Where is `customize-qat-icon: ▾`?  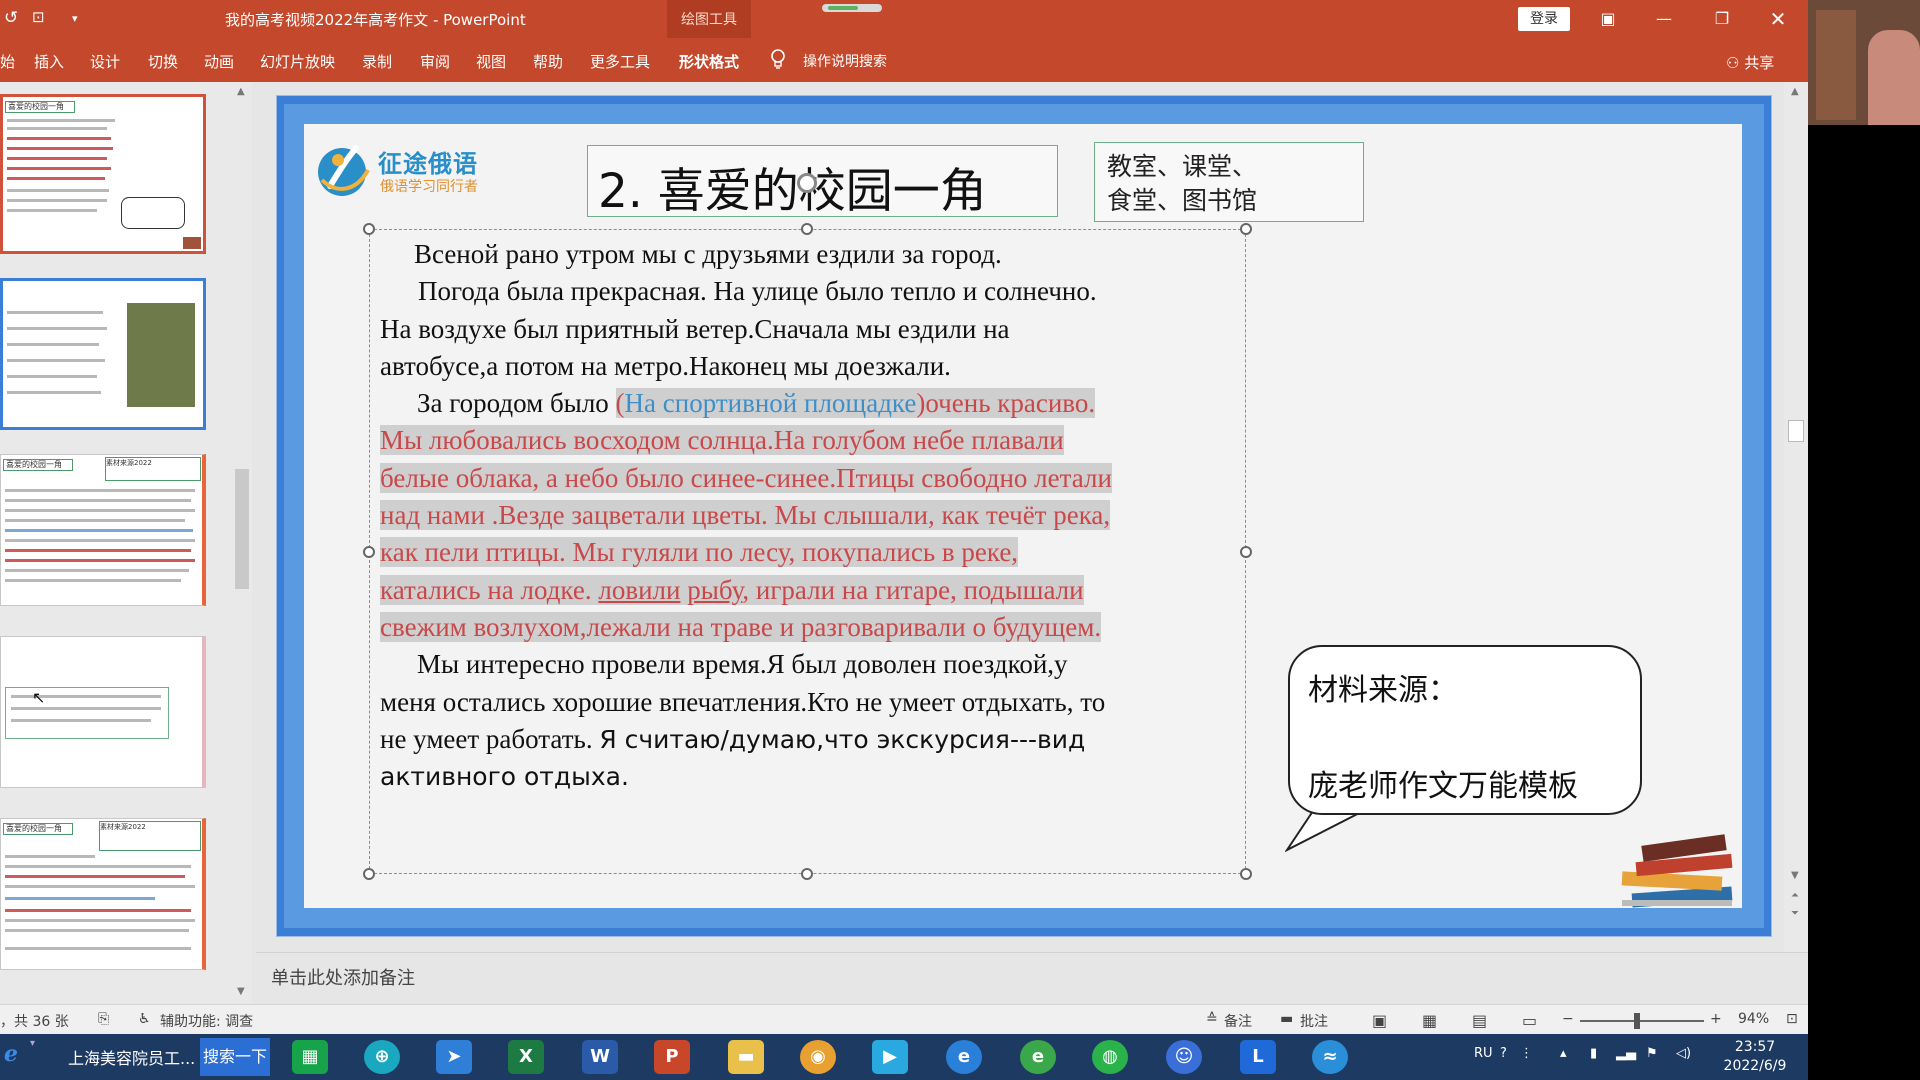
customize-qat-icon: ▾ is located at coordinates (75, 18).